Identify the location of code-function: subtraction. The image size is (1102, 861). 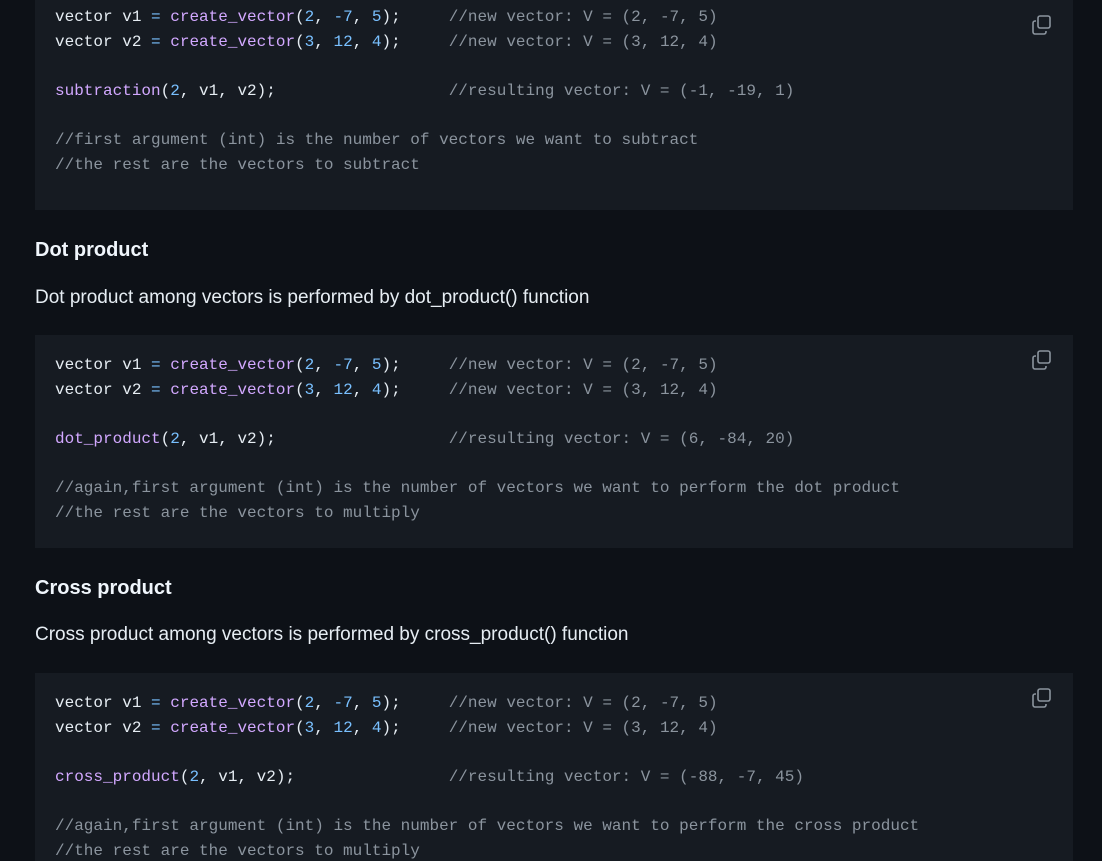
(108, 90).